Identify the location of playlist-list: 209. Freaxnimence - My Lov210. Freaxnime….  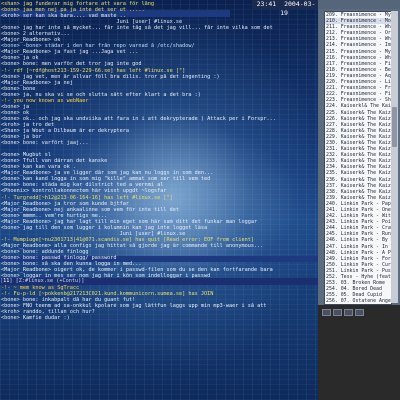
(358, 158).